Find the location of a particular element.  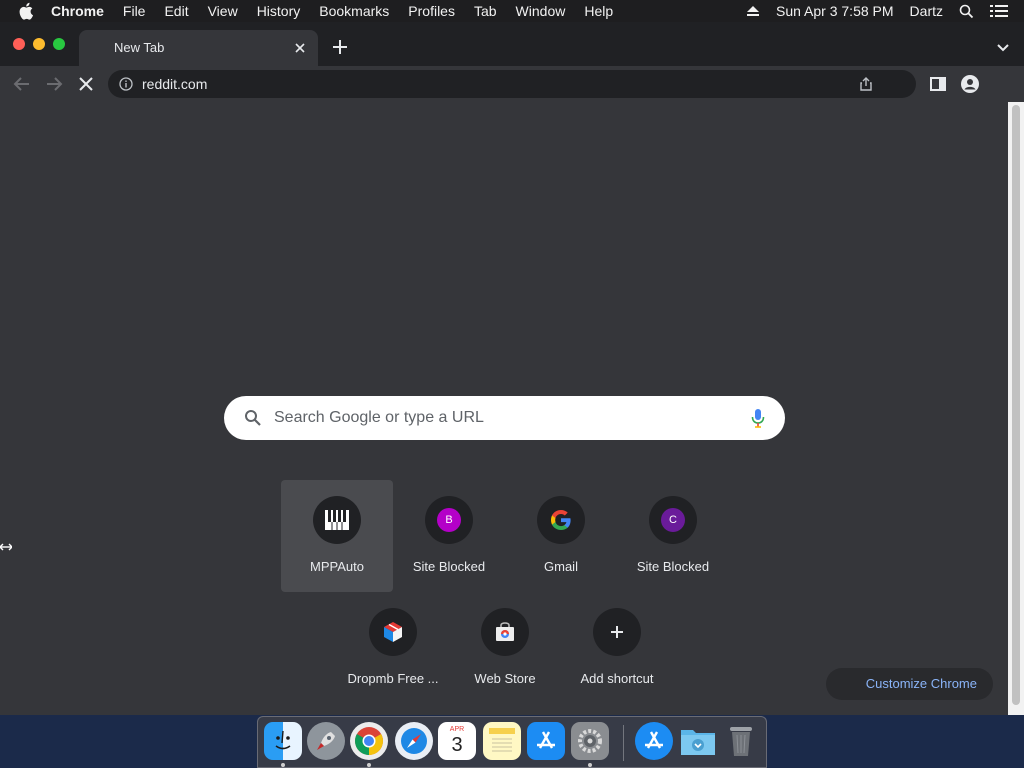

shortcut-tile: MPPAuto is located at coordinates (337, 536).